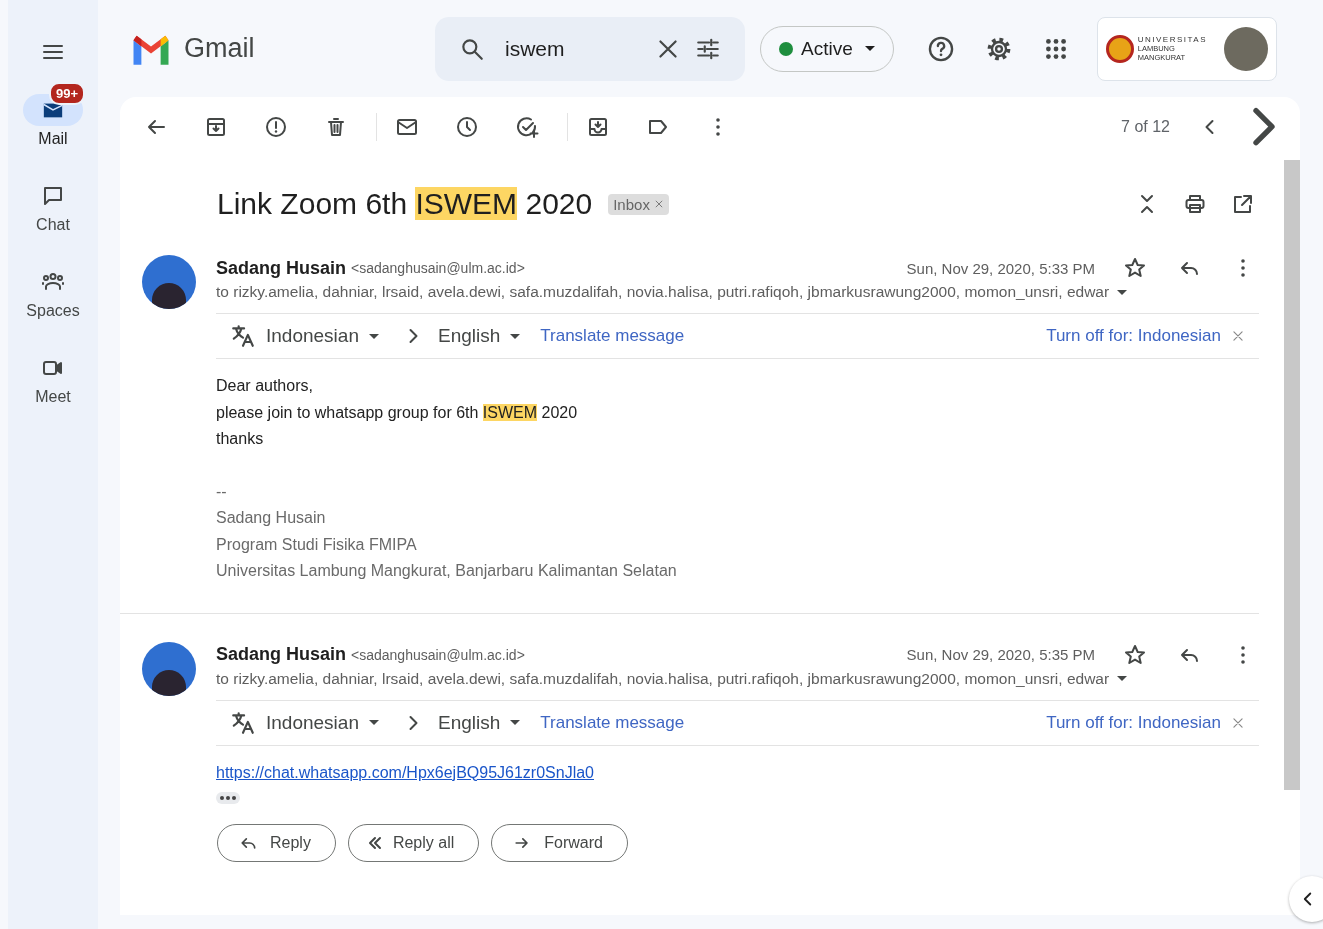 This screenshot has width=1323, height=929. I want to click on print-icon, so click(1195, 204).